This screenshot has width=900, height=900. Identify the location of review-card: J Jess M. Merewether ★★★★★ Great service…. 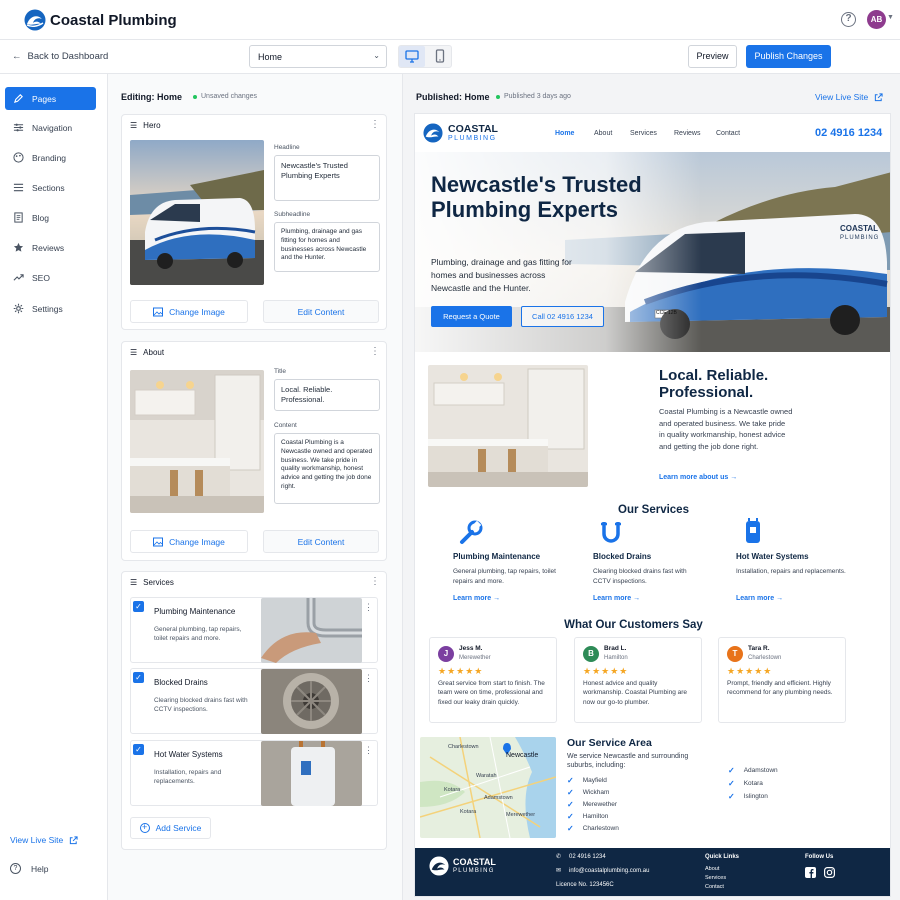
(493, 680).